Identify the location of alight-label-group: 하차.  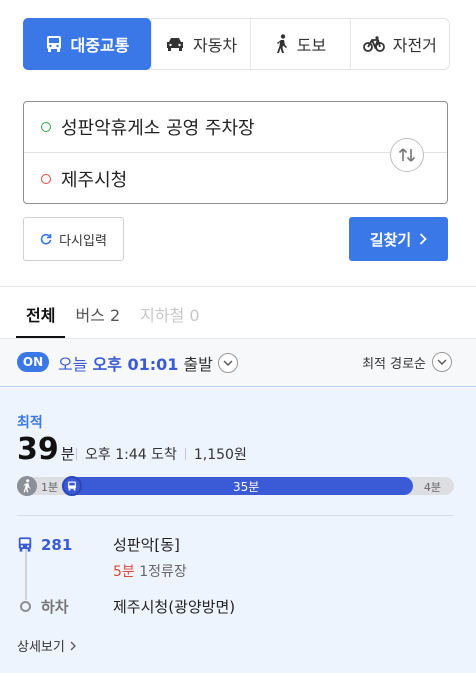
(65, 606).